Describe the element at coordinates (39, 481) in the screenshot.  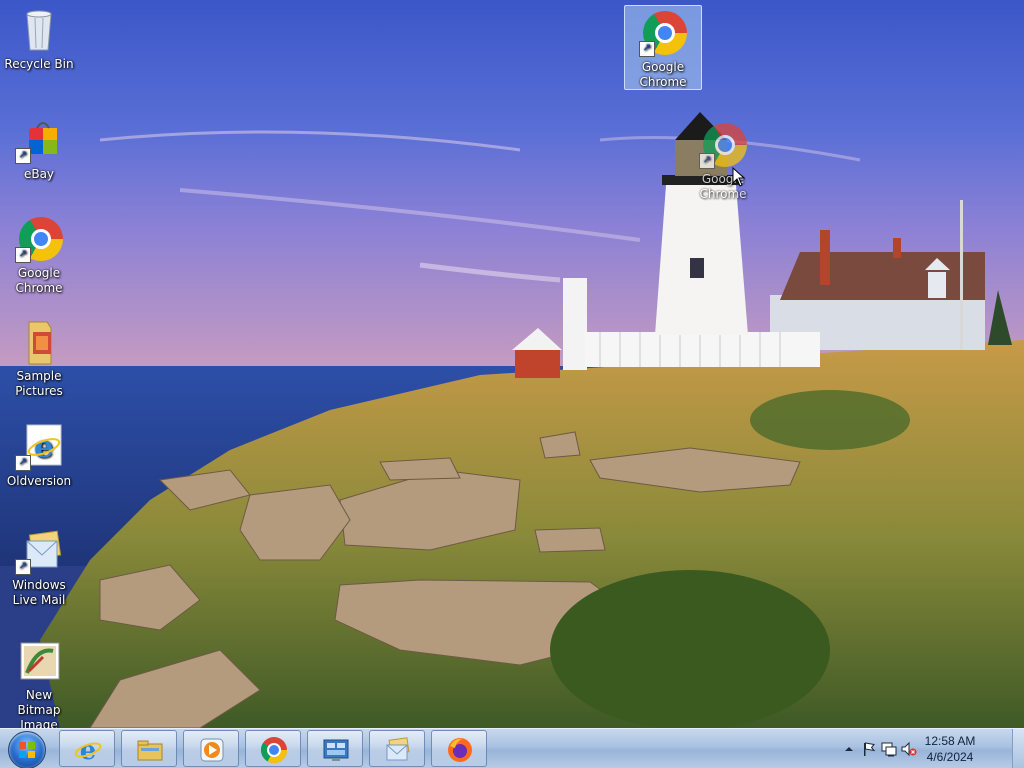
I see `desktop-icon-label: Oldversion` at that location.